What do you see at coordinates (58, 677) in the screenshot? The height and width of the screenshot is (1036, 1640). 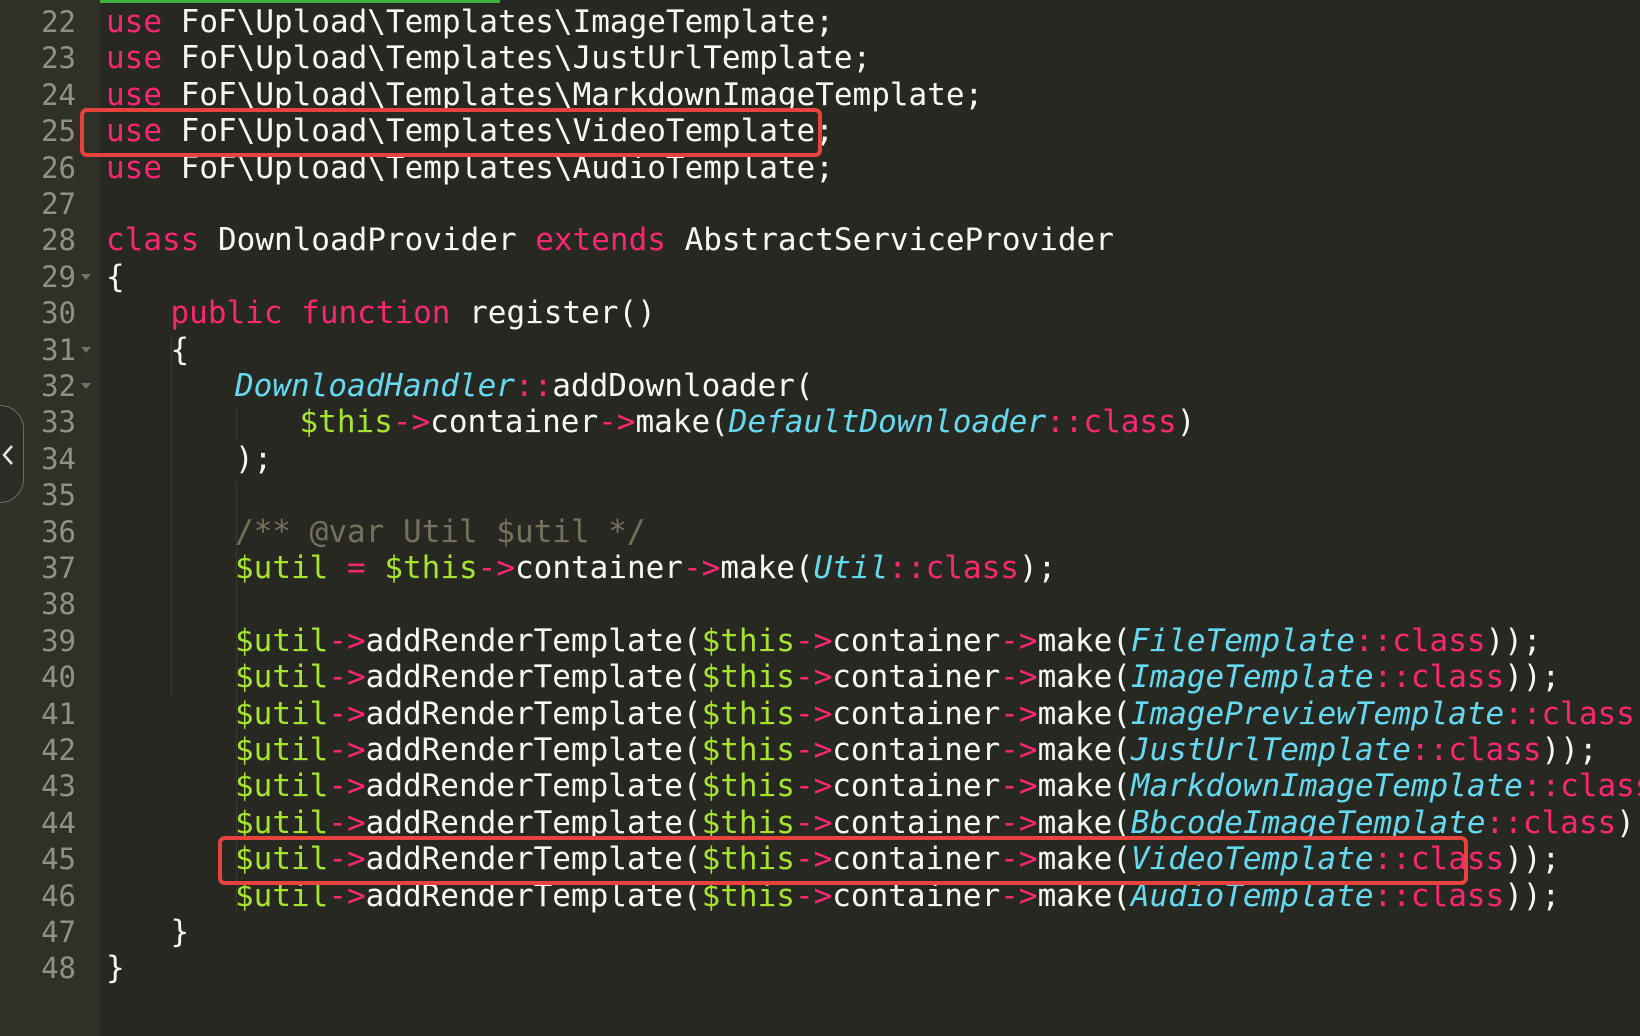 I see `line-number: 40` at bounding box center [58, 677].